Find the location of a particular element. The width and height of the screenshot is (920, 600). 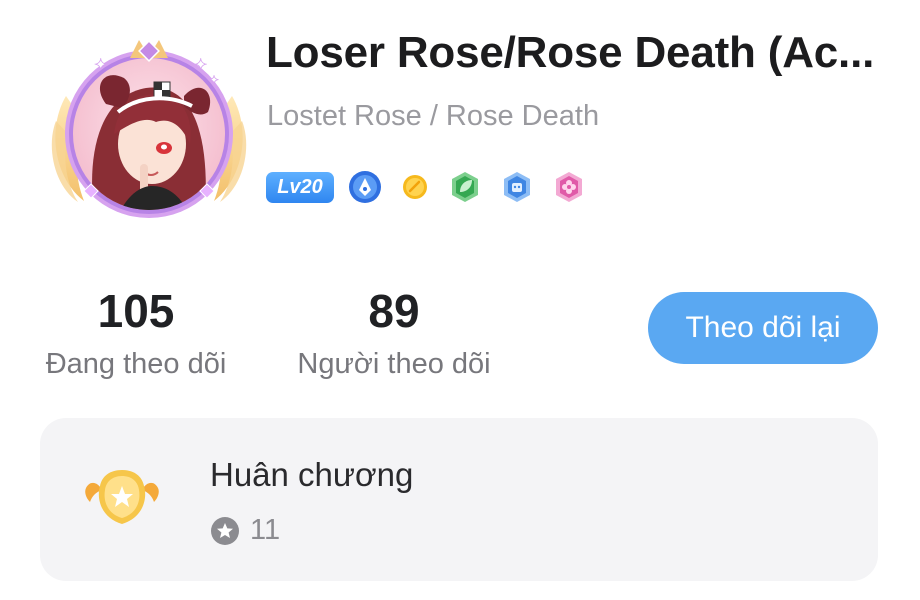

followers-stat: 89 Người theo dõi is located at coordinates (394, 334).